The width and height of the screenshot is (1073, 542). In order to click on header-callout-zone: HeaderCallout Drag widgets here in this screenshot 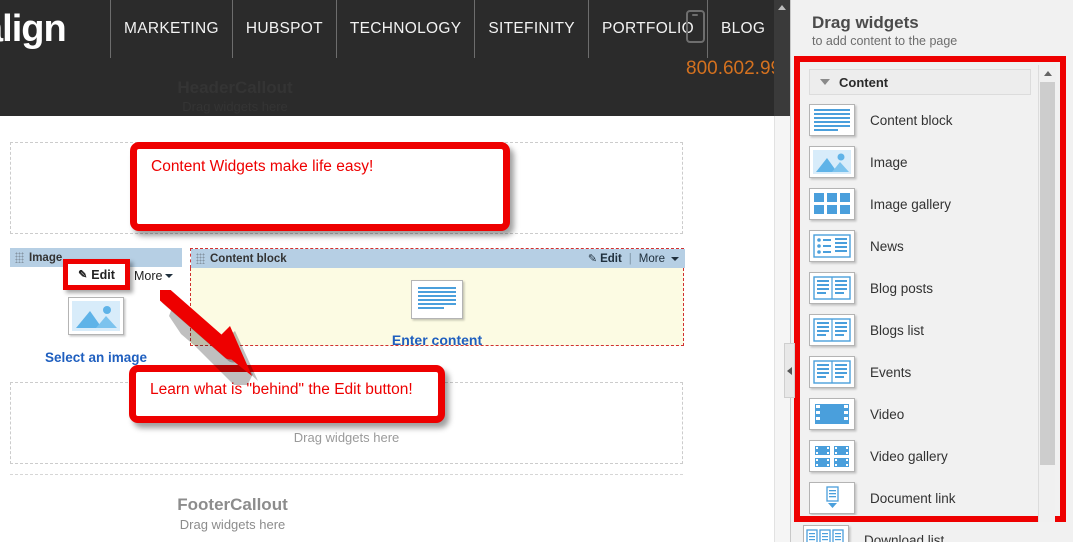, I will do `click(235, 96)`.